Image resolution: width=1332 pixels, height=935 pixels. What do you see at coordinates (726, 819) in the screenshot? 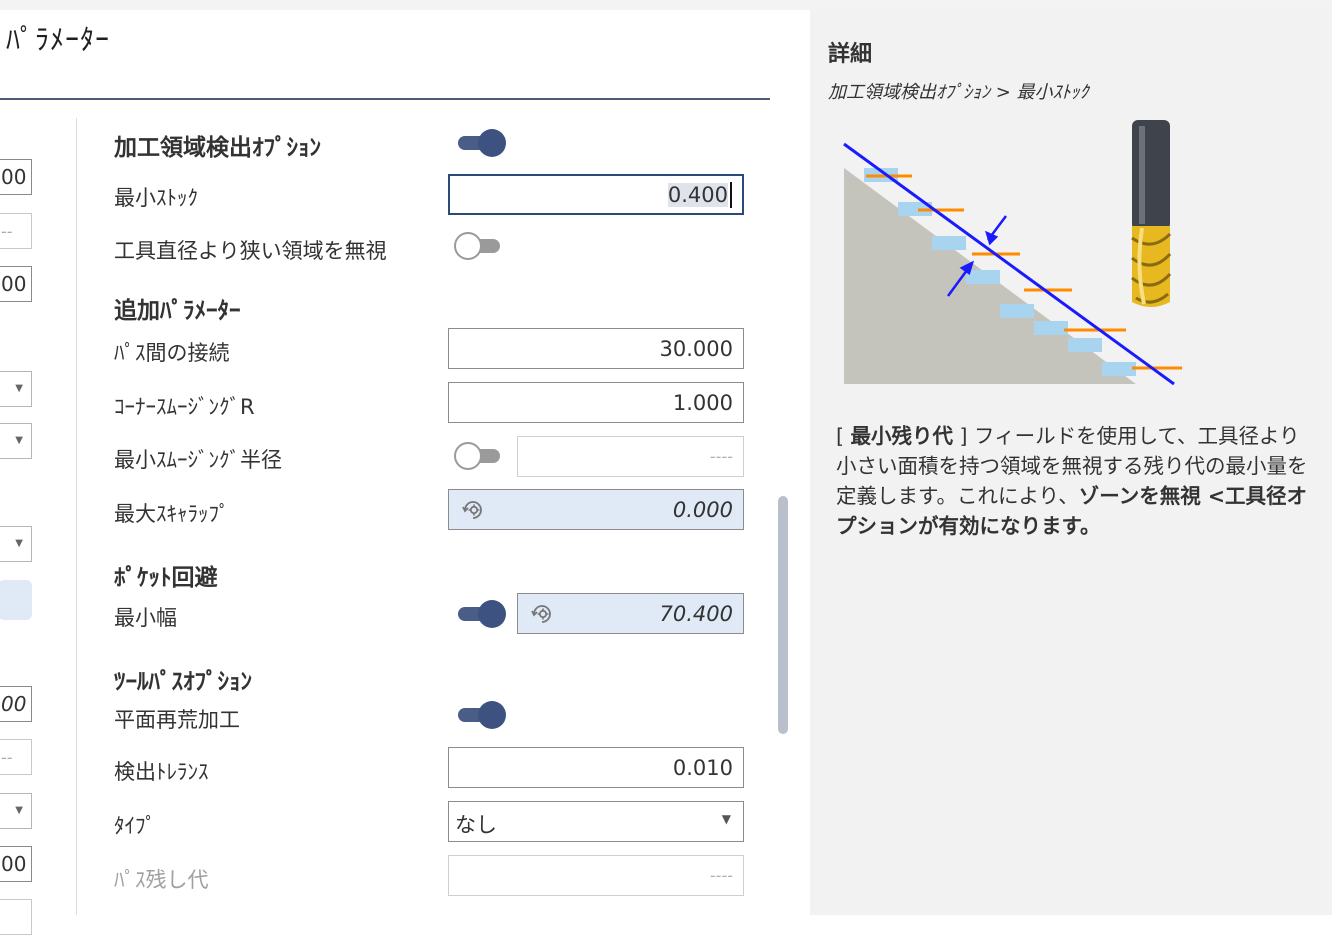
I see `chevron-down-icon: ▼` at bounding box center [726, 819].